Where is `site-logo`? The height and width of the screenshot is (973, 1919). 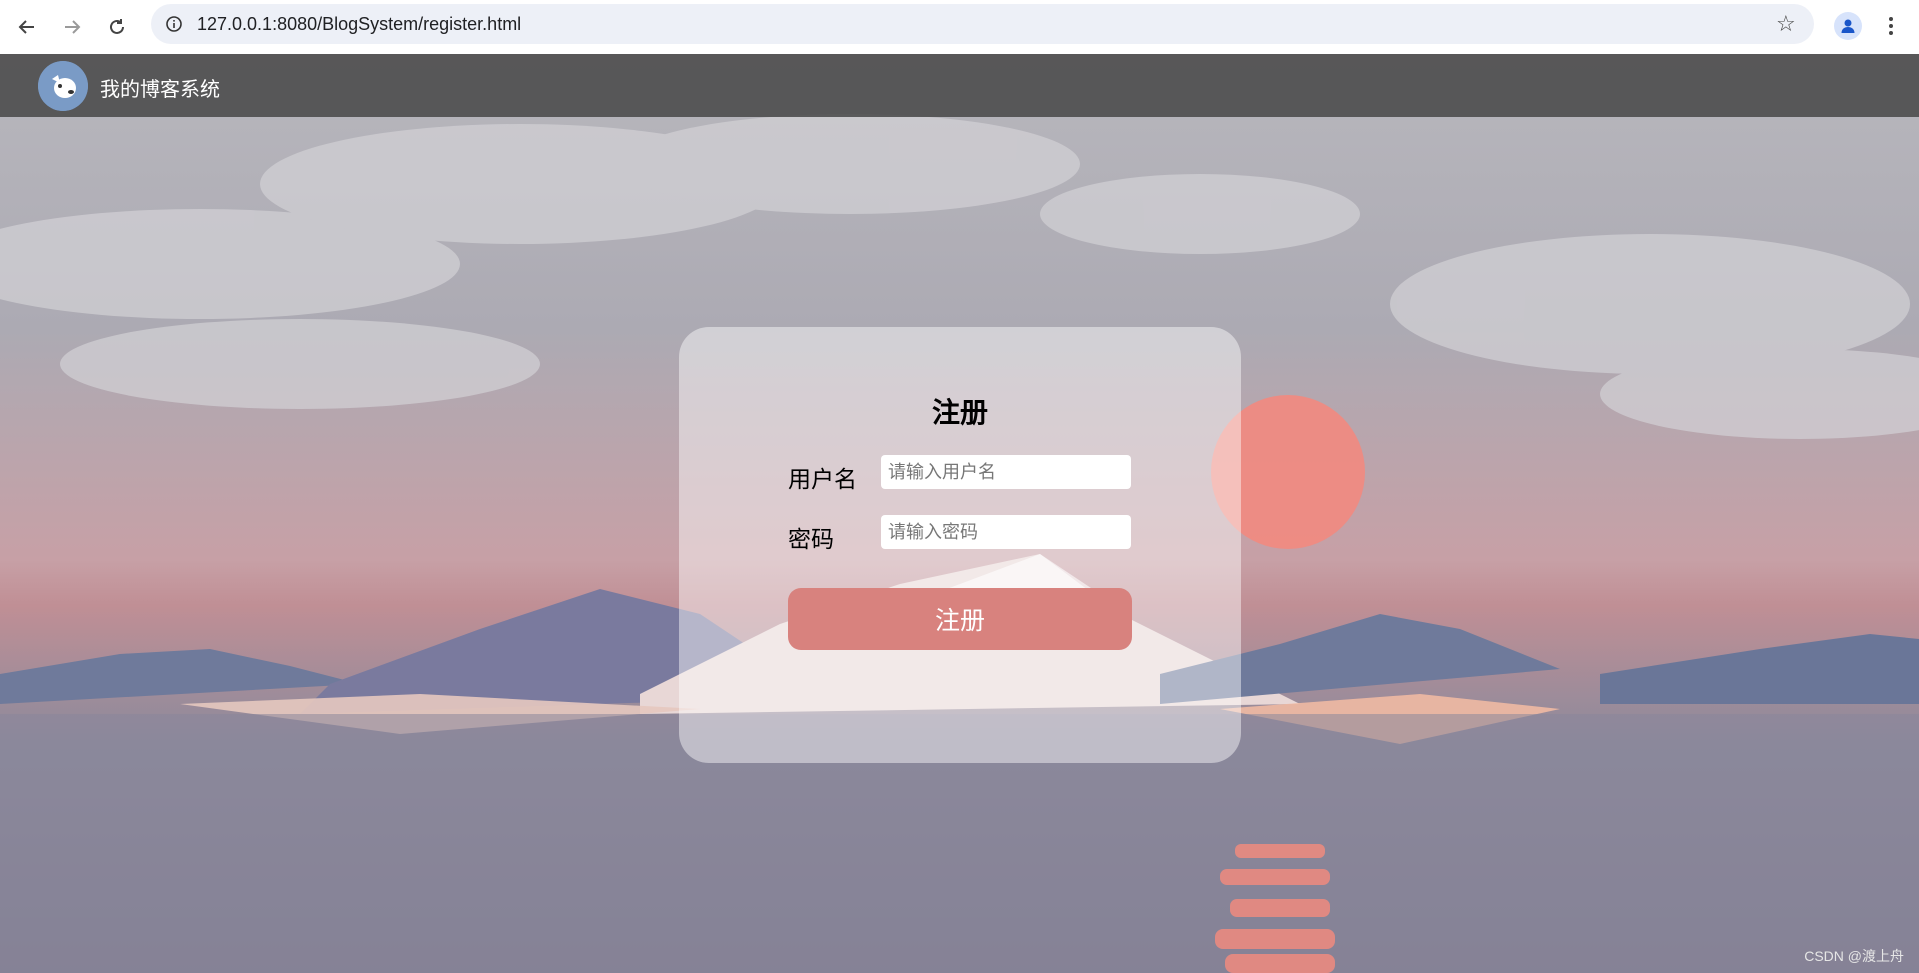 site-logo is located at coordinates (63, 86).